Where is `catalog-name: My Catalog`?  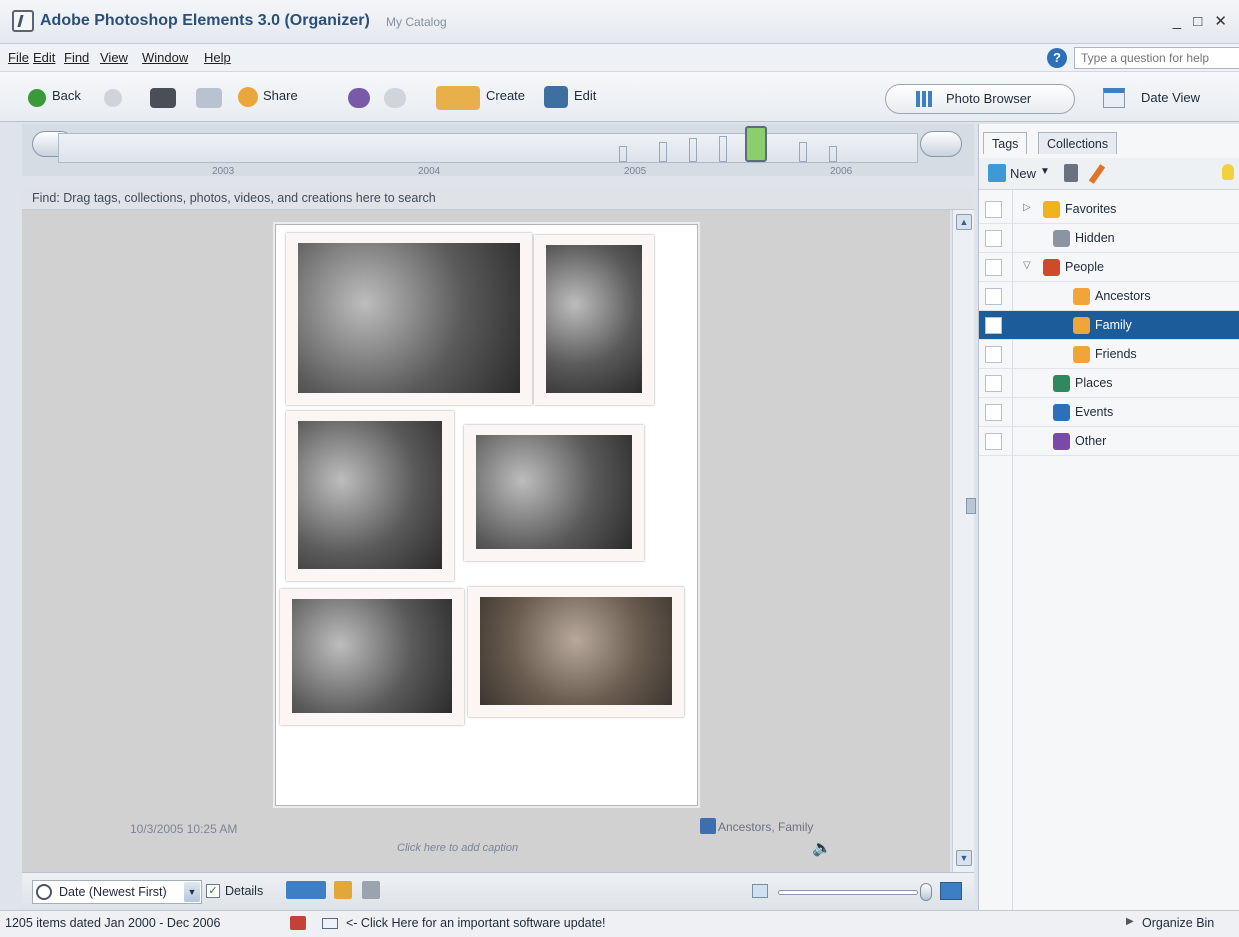
catalog-name: My Catalog is located at coordinates (416, 22).